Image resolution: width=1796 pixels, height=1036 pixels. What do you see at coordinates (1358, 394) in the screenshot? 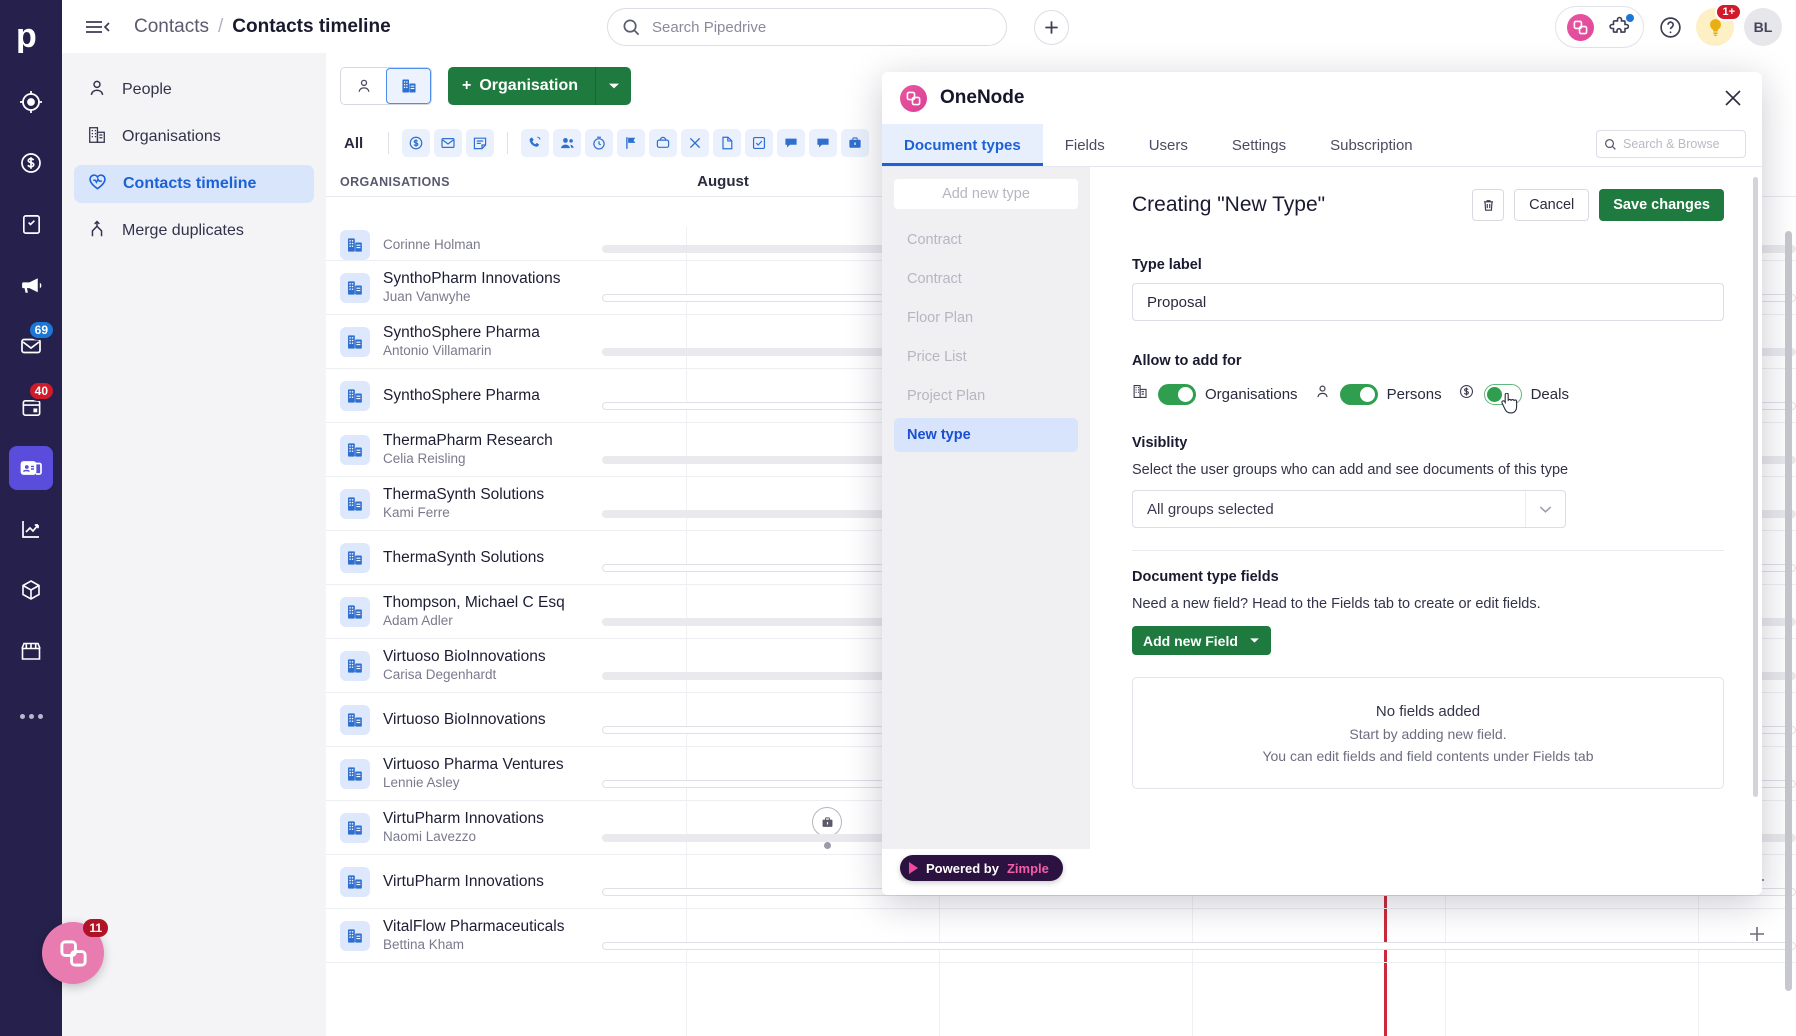
I see `toggle-persons` at bounding box center [1358, 394].